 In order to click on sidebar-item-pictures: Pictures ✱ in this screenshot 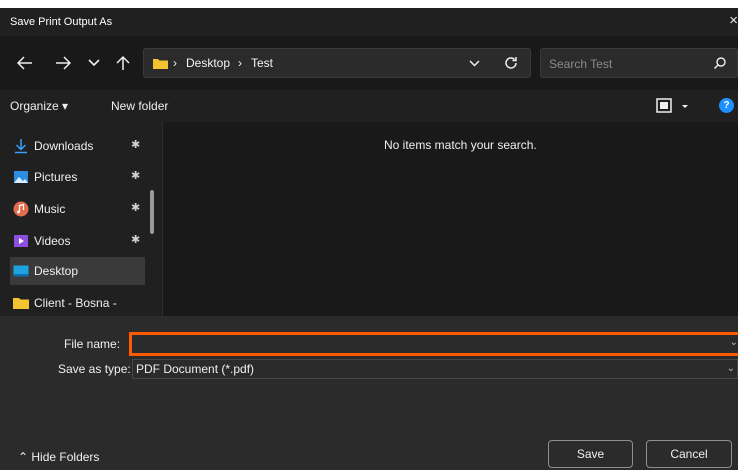, I will do `click(77, 177)`.